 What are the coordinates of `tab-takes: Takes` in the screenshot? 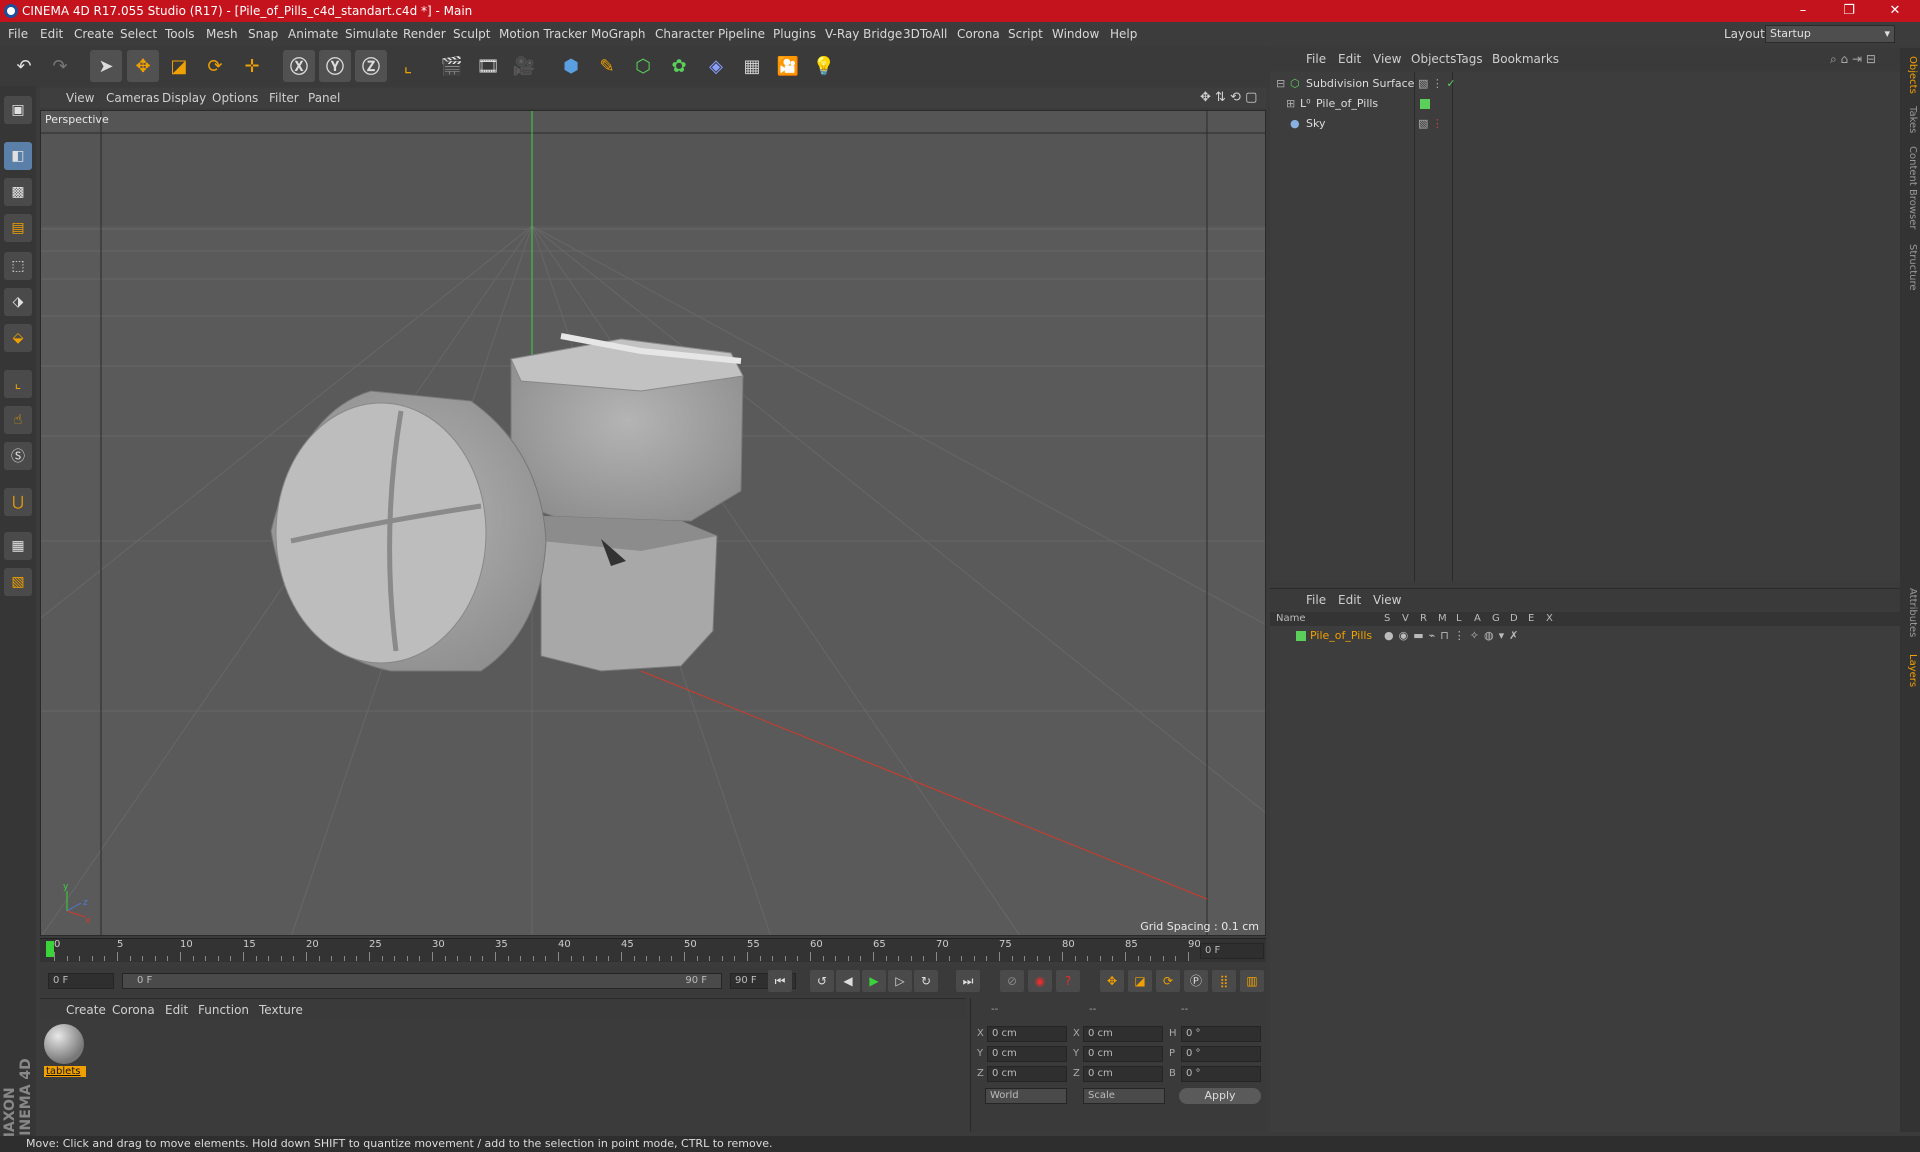 It's located at (1910, 119).